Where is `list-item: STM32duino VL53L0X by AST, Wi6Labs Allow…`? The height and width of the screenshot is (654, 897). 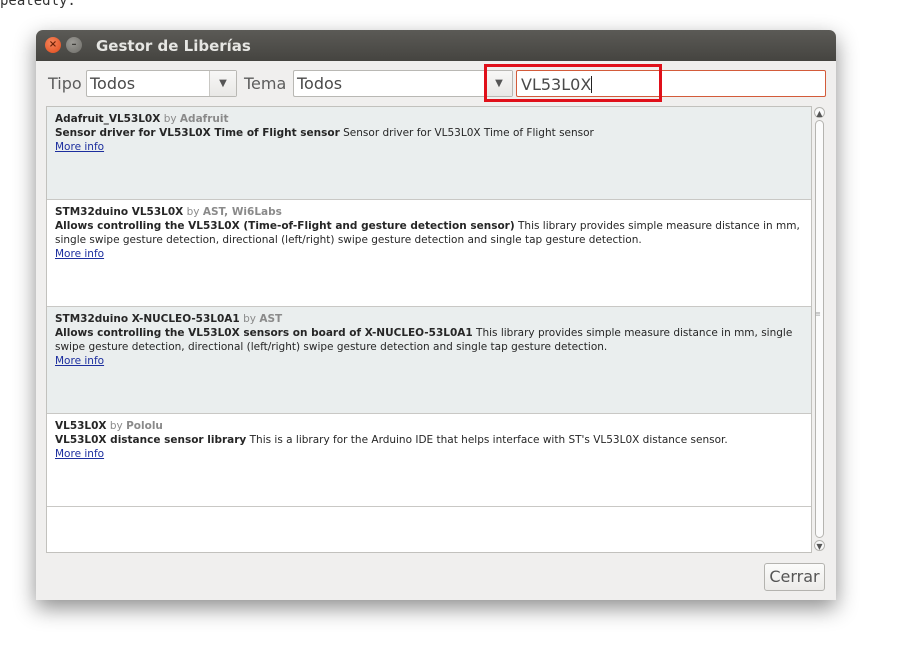
list-item: STM32duino VL53L0X by AST, Wi6Labs Allow… is located at coordinates (429, 253).